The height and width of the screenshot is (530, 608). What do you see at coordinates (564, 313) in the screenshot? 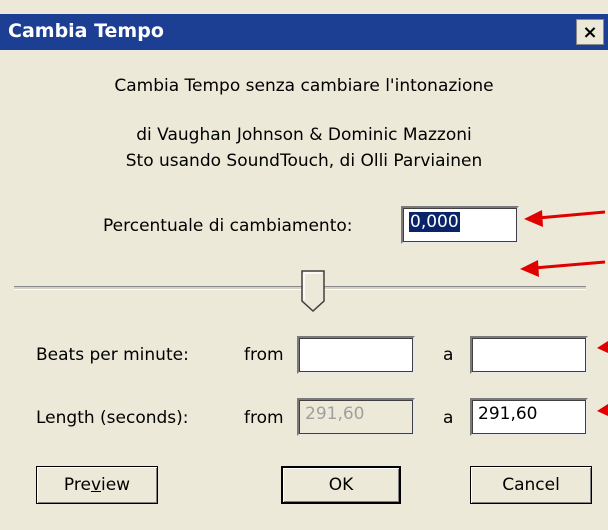
I see `annotation-arrows` at bounding box center [564, 313].